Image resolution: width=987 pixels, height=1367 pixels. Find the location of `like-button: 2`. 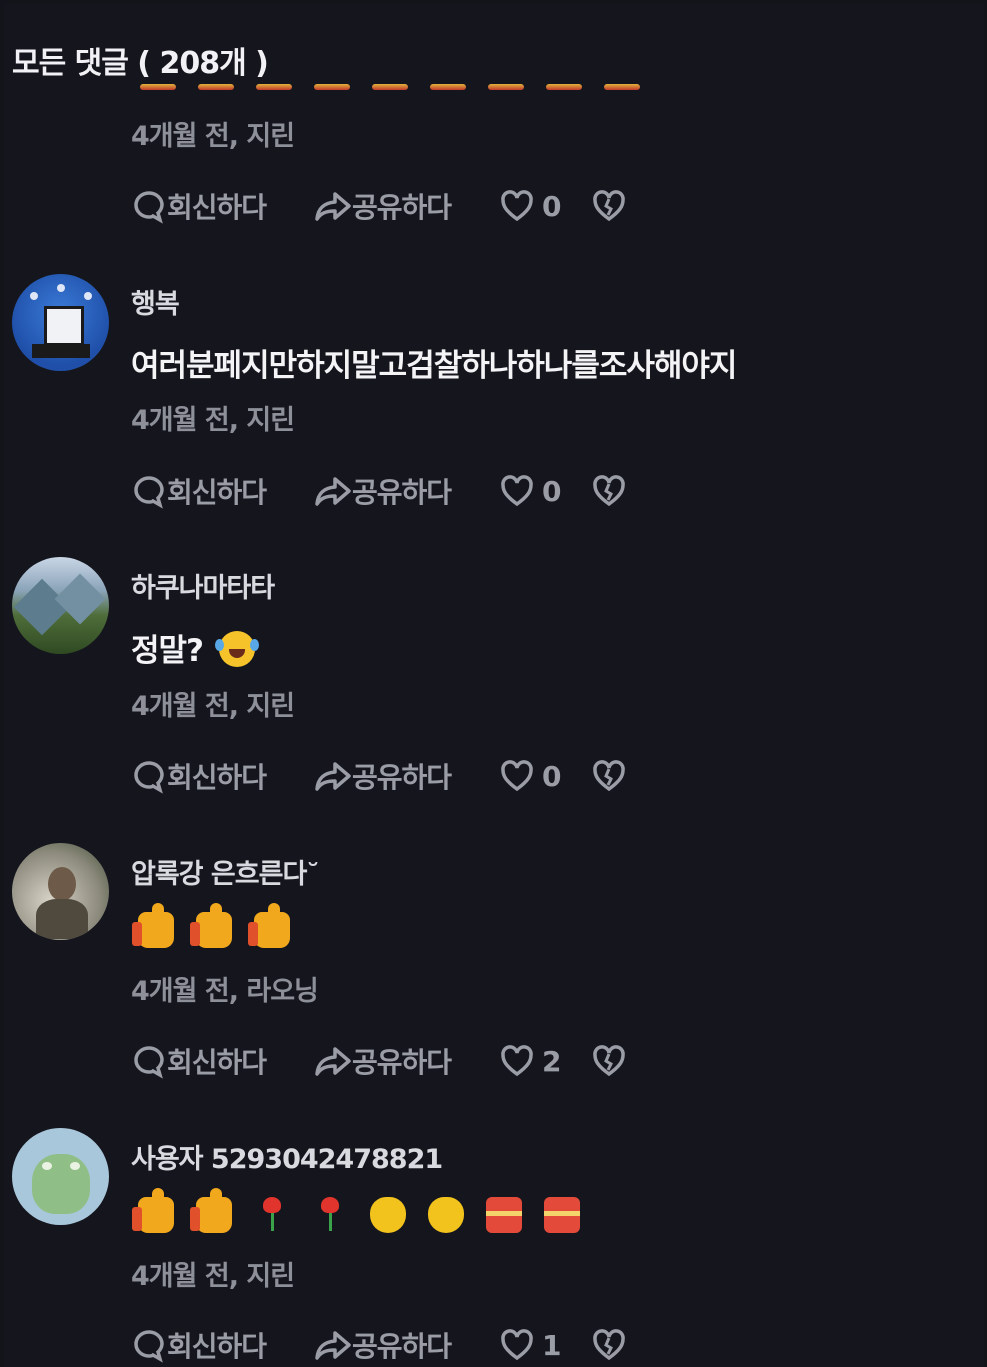

like-button: 2 is located at coordinates (546, 1061).